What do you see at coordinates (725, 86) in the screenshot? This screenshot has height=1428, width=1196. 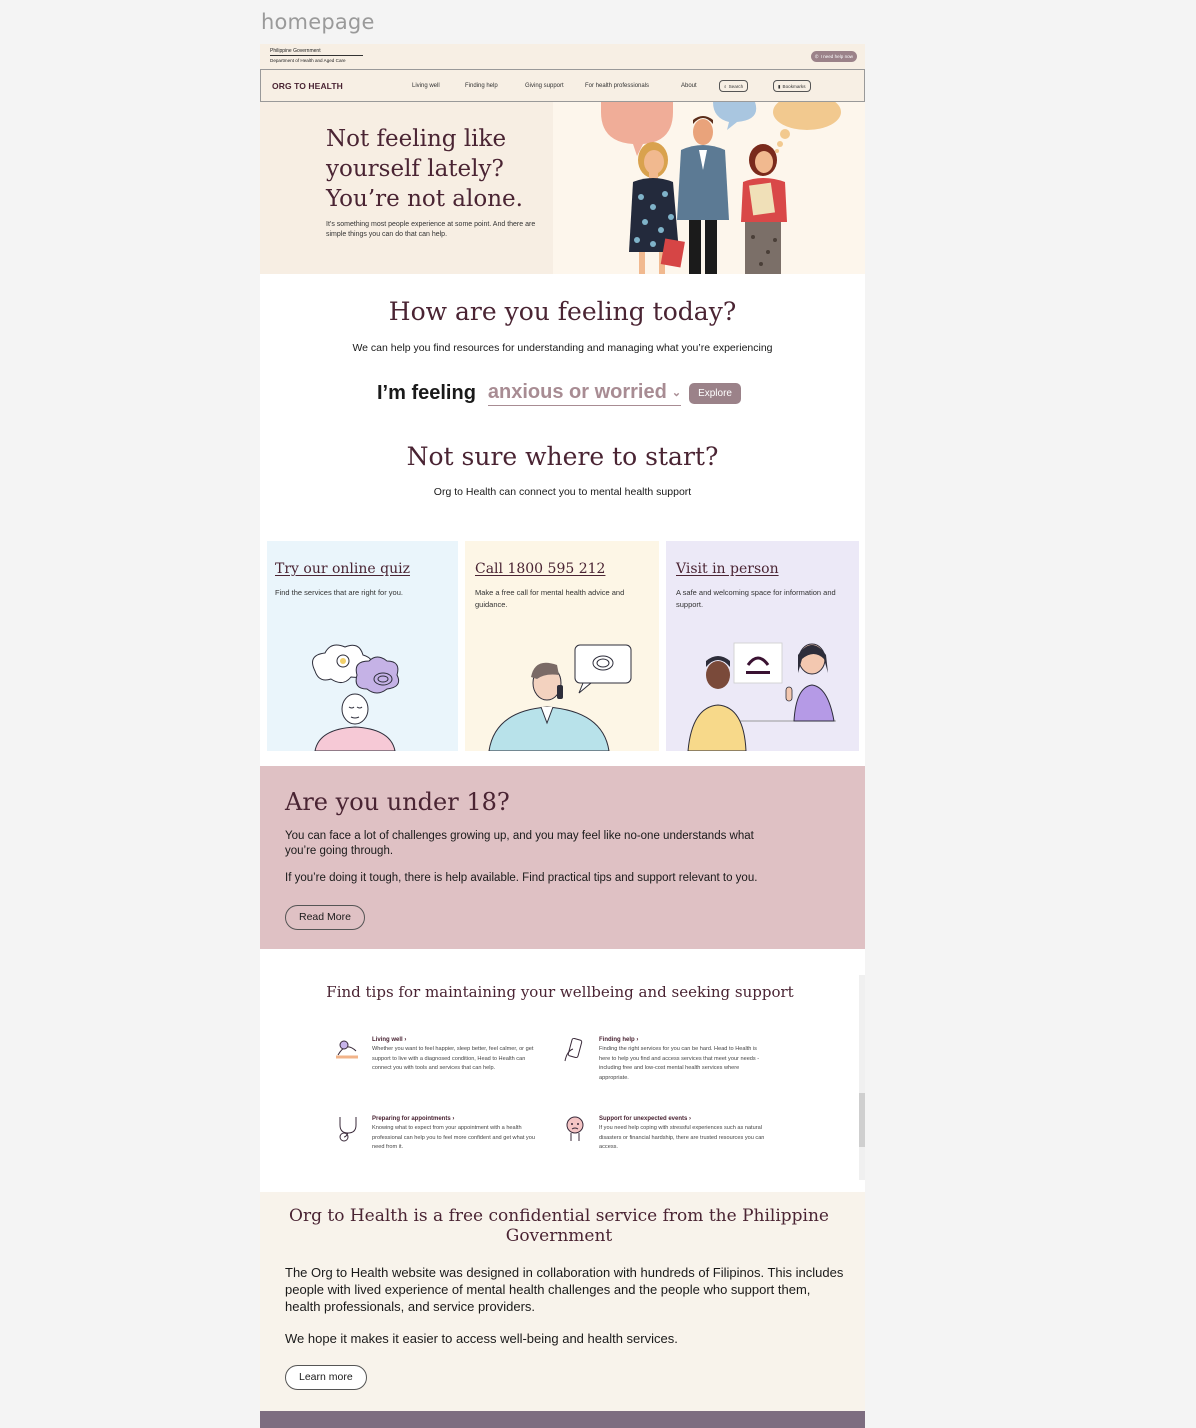 I see `search-icon: ⌕` at bounding box center [725, 86].